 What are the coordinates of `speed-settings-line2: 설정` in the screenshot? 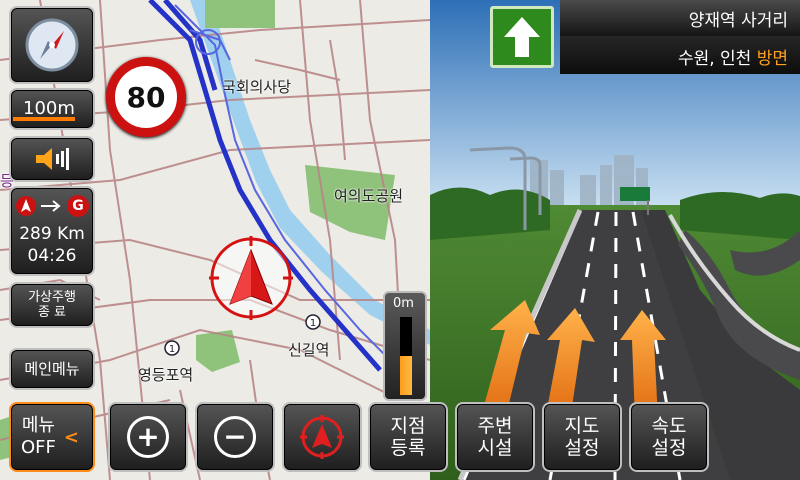 It's located at (669, 448).